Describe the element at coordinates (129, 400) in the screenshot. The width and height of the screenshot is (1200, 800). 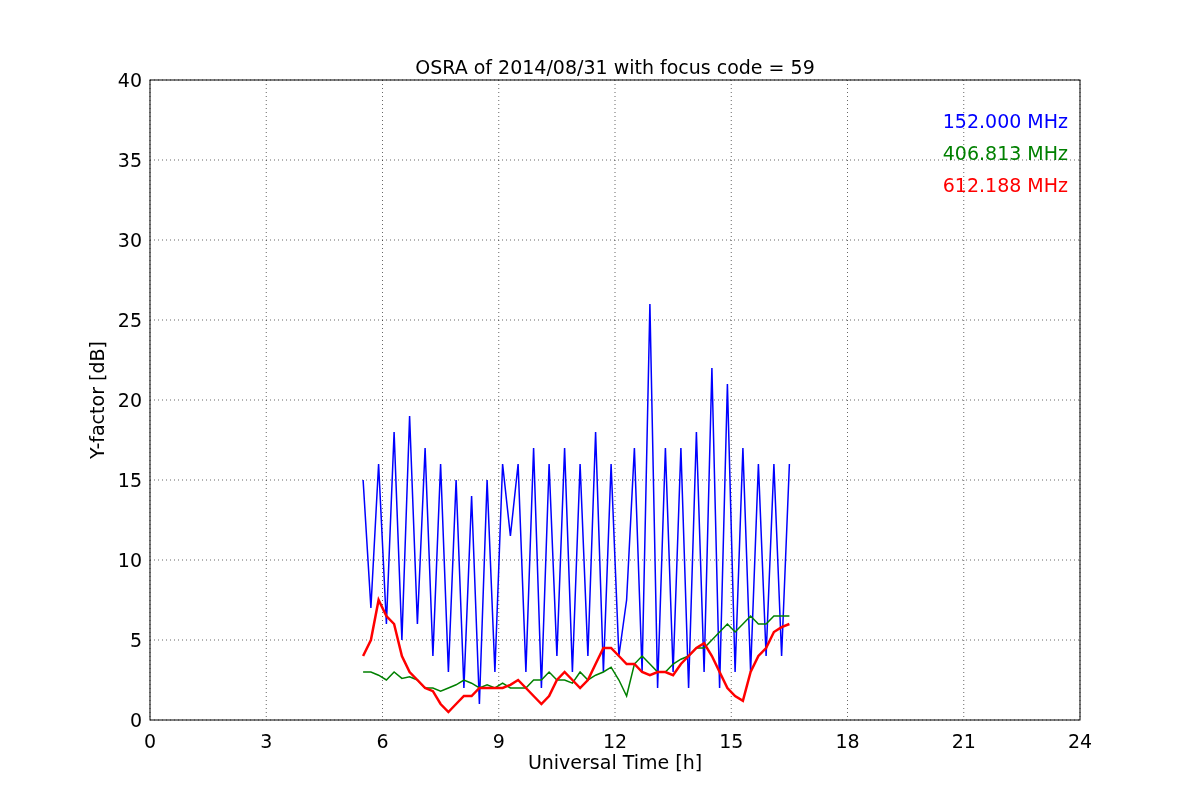
I see `y-tick-label: 20` at that location.